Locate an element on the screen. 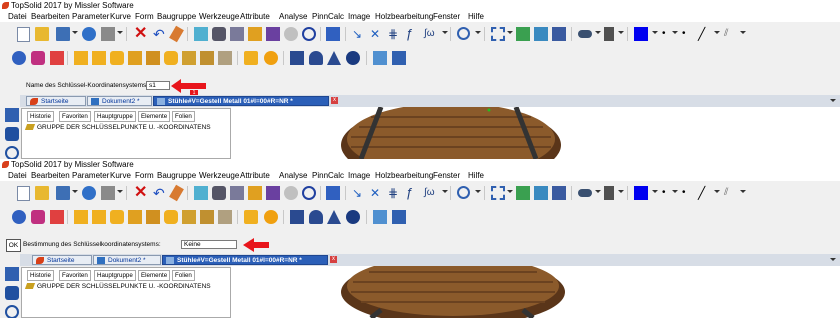  hatch-icon: ⫽ is located at coordinates (731, 193).